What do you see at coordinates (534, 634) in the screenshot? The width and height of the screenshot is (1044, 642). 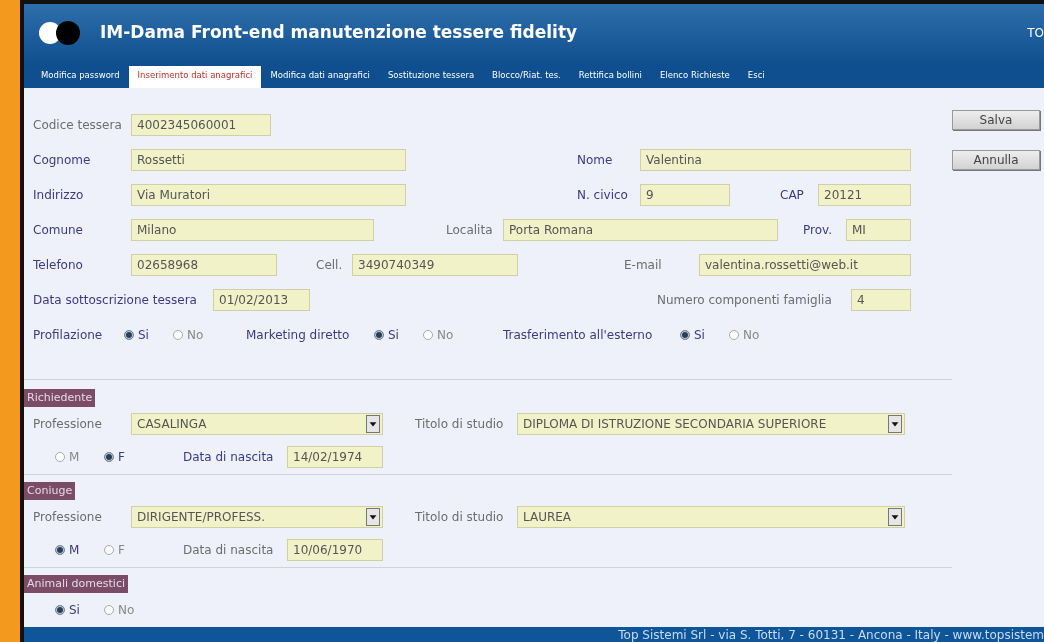 I see `footer-text: Top Sistemi Srl - via S. Totti, 7 - 60131 - Ancona - Italy - www.topsistem` at bounding box center [534, 634].